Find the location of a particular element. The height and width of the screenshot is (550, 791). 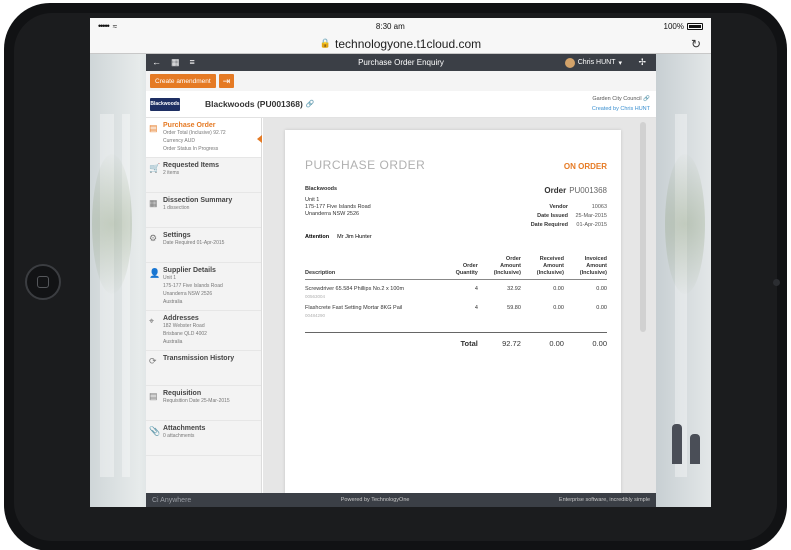

create-amendment-button: Create amendment is located at coordinates (183, 81).